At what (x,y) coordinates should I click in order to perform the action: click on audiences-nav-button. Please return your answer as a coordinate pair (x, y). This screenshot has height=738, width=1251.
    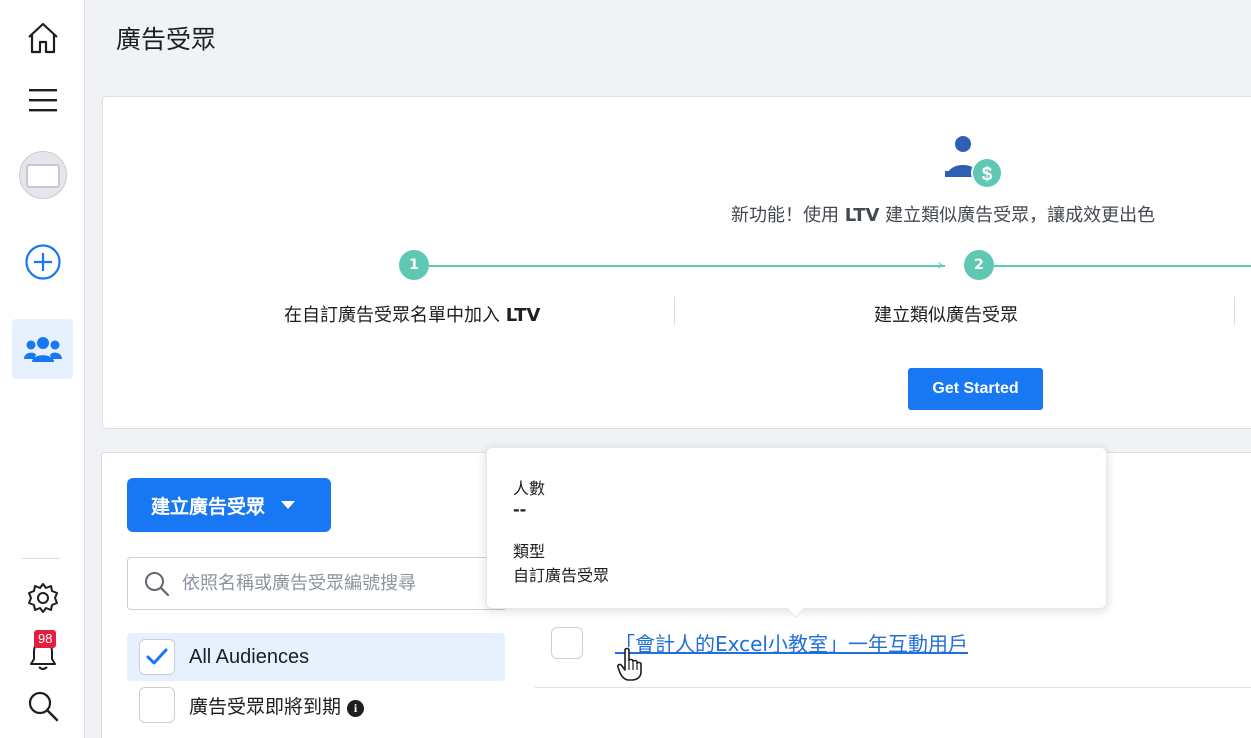
    Looking at the image, I should click on (42, 349).